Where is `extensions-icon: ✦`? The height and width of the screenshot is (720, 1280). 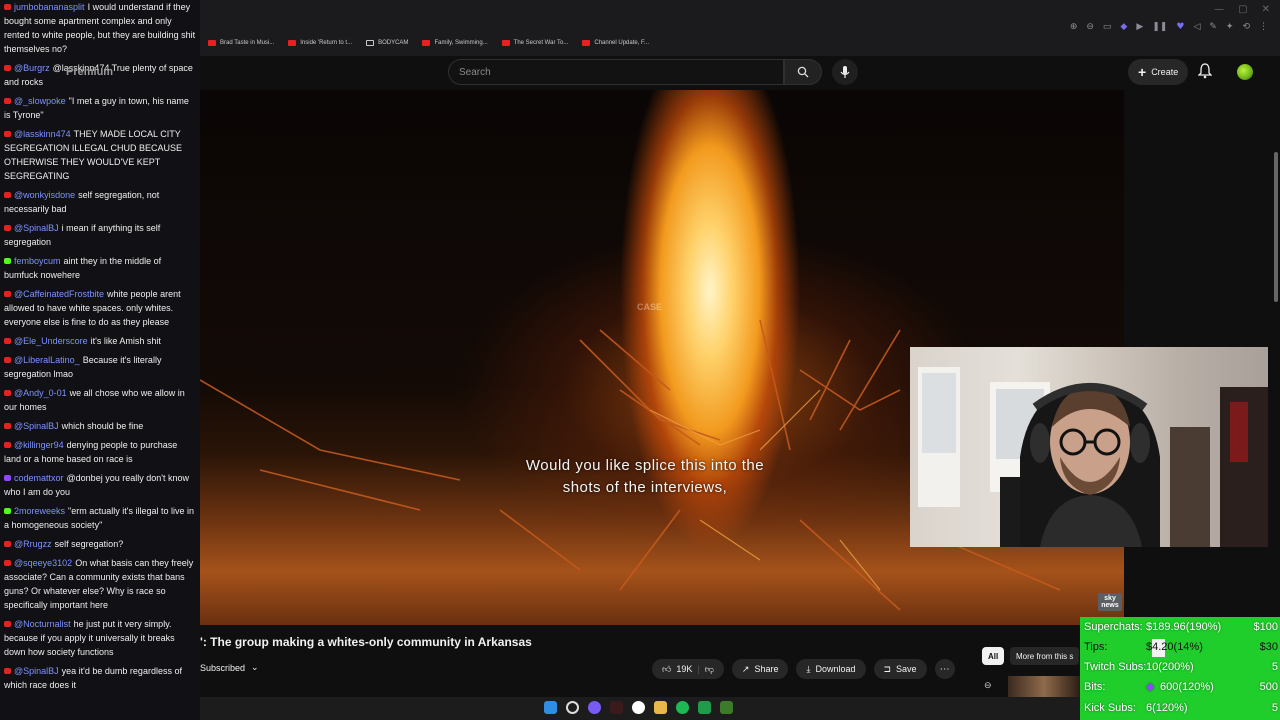
extensions-icon: ✦ is located at coordinates (1230, 27).